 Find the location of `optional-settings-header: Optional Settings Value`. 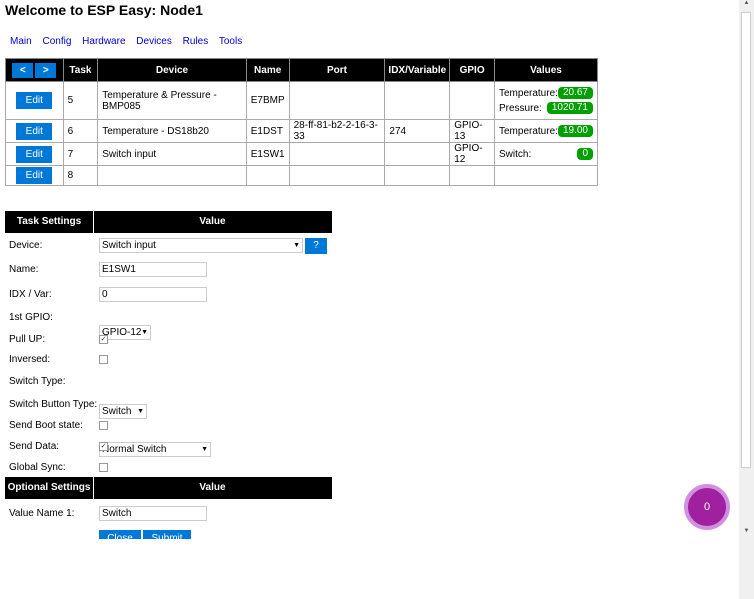

optional-settings-header: Optional Settings Value is located at coordinates (168, 488).